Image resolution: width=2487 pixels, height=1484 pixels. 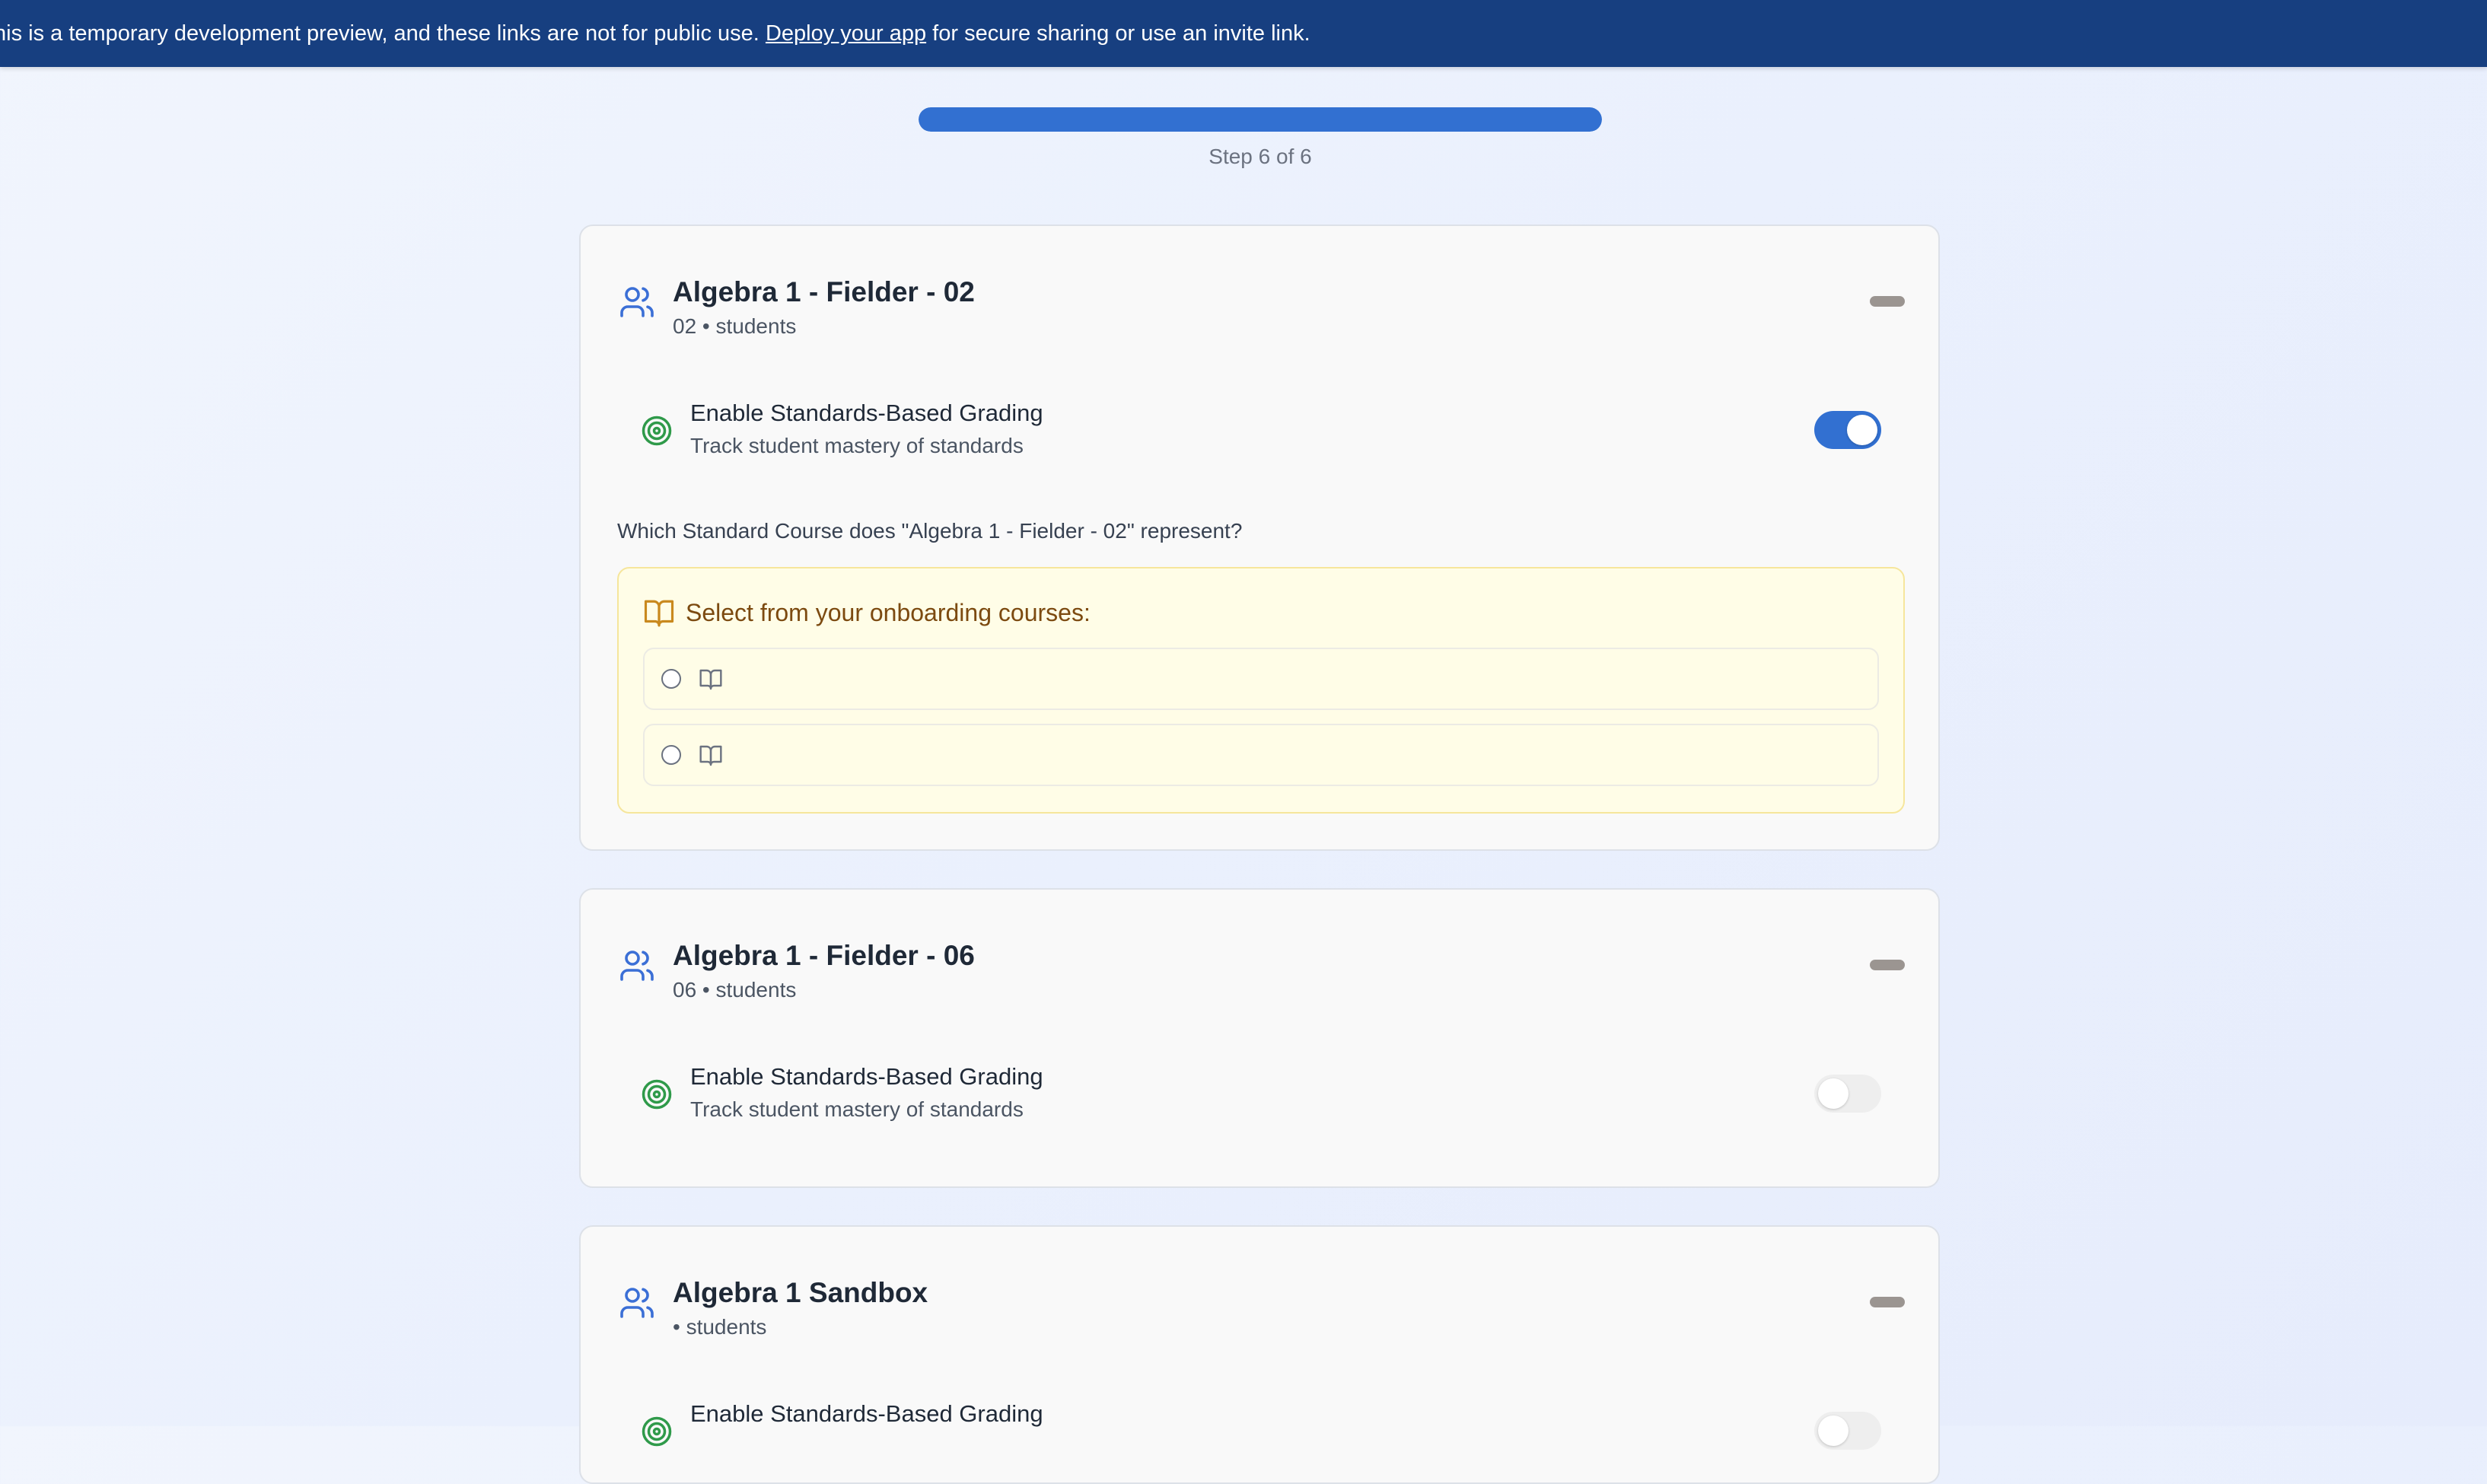 I want to click on class-title: Algebra 1 - Fielder - 02, so click(x=824, y=291).